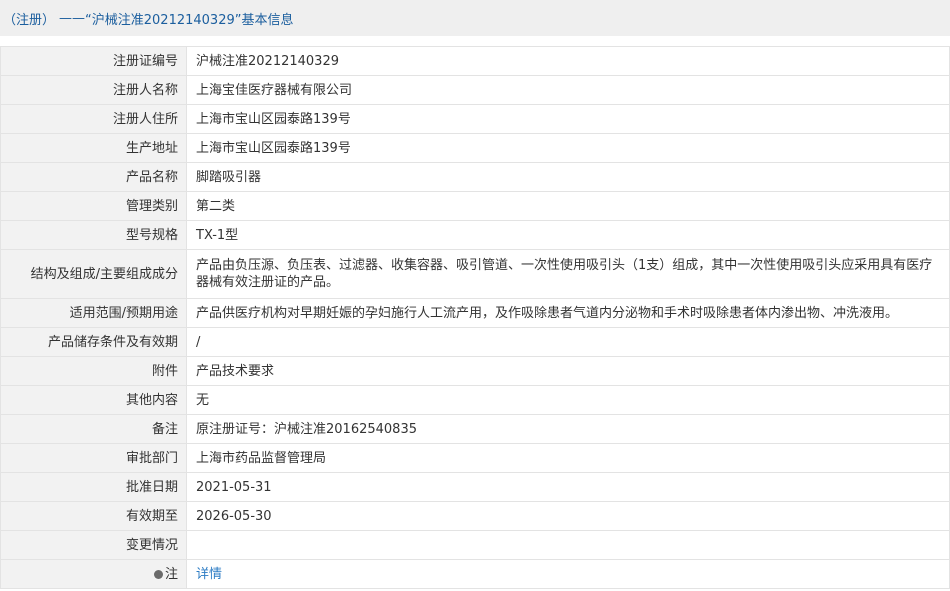 Image resolution: width=950 pixels, height=591 pixels. I want to click on table-row: 批准日期 2021-05-31, so click(475, 487).